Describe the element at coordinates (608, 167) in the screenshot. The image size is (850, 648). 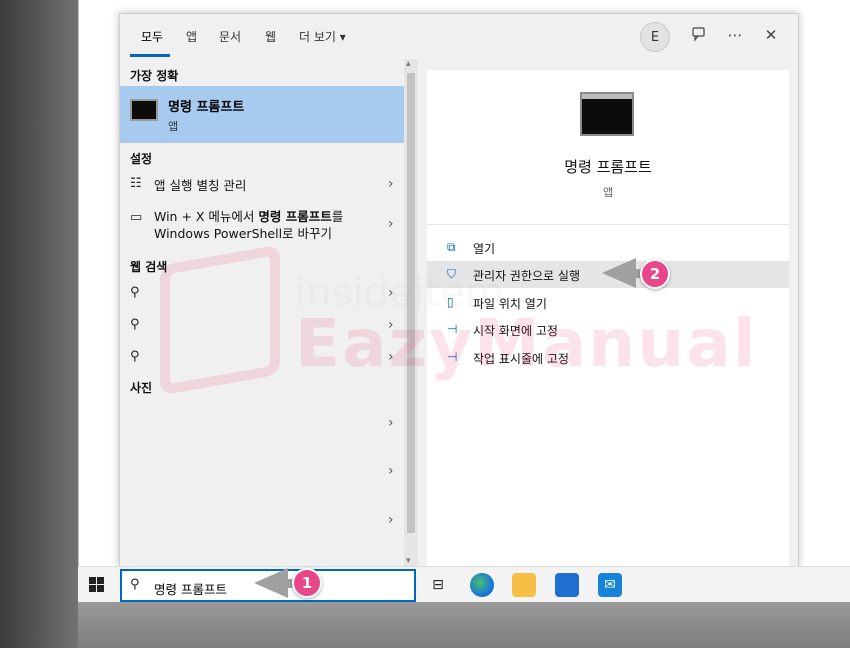
I see `preview-title: 명령 프롬프트` at that location.